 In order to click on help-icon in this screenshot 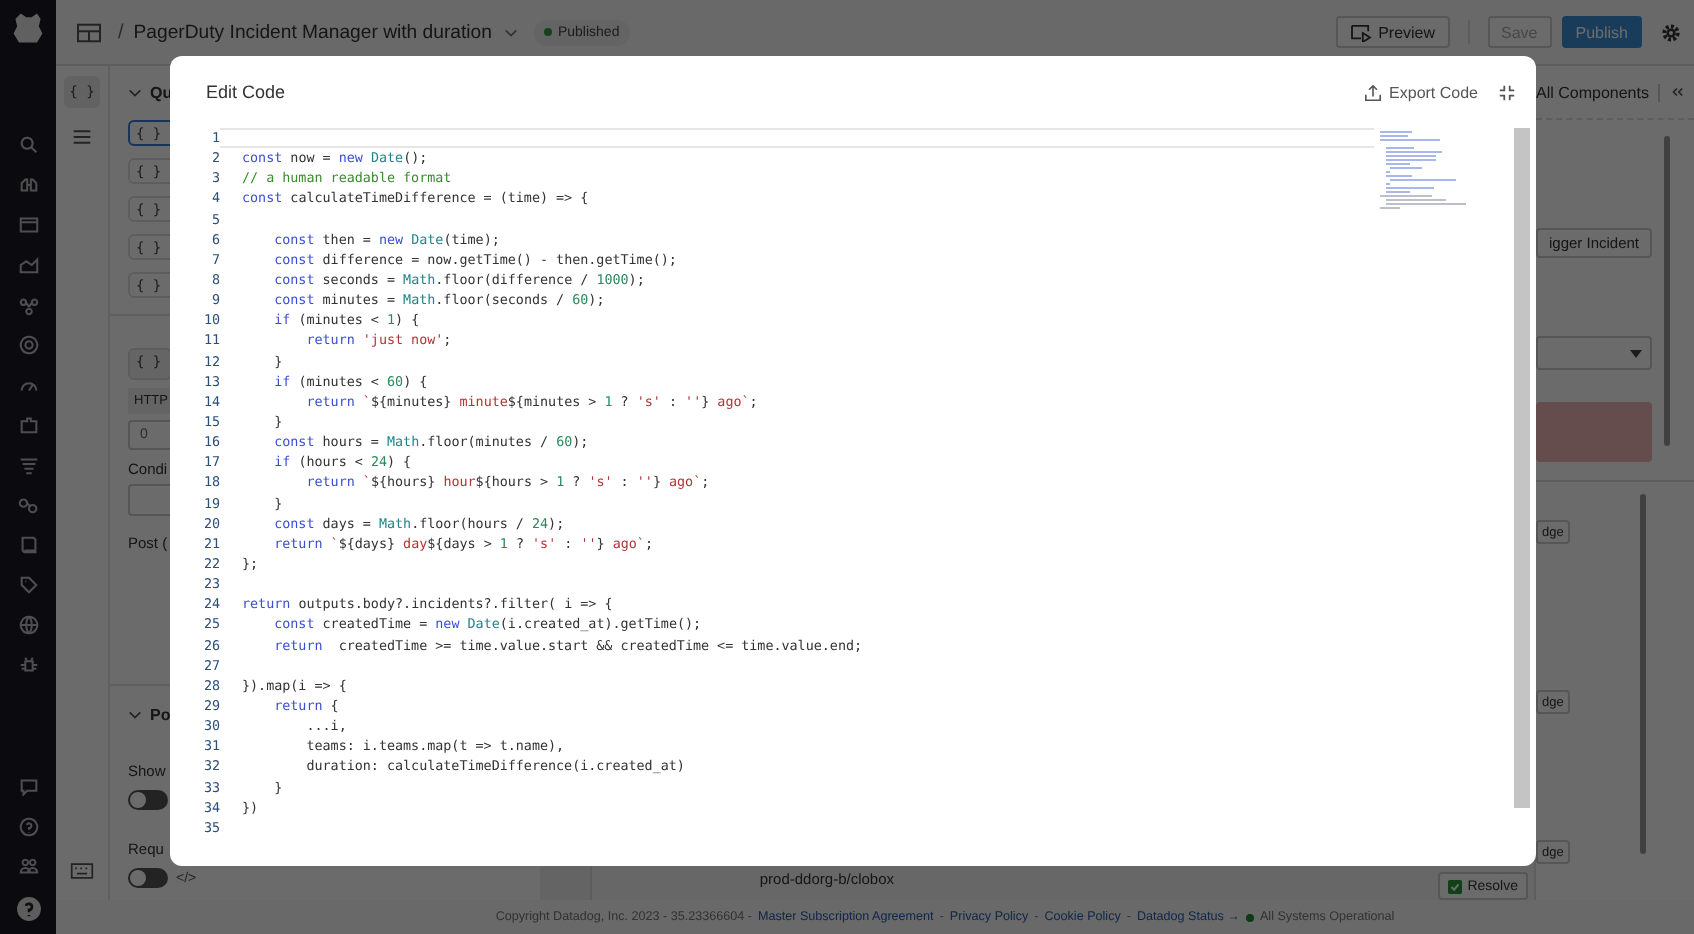, I will do `click(28, 827)`.